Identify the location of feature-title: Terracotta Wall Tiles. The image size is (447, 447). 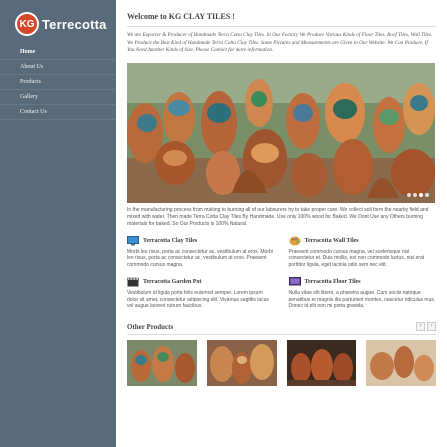
(332, 241).